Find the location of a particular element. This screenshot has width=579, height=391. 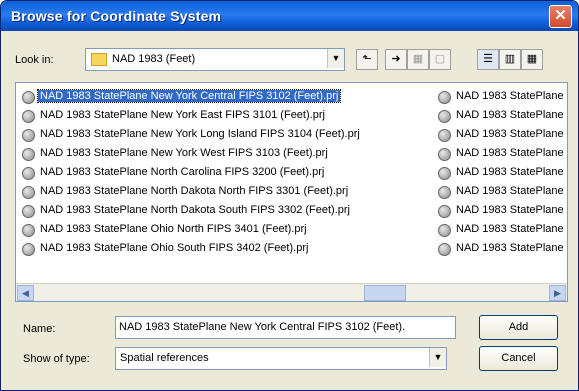

connect-folder-button: ➜ is located at coordinates (396, 59).